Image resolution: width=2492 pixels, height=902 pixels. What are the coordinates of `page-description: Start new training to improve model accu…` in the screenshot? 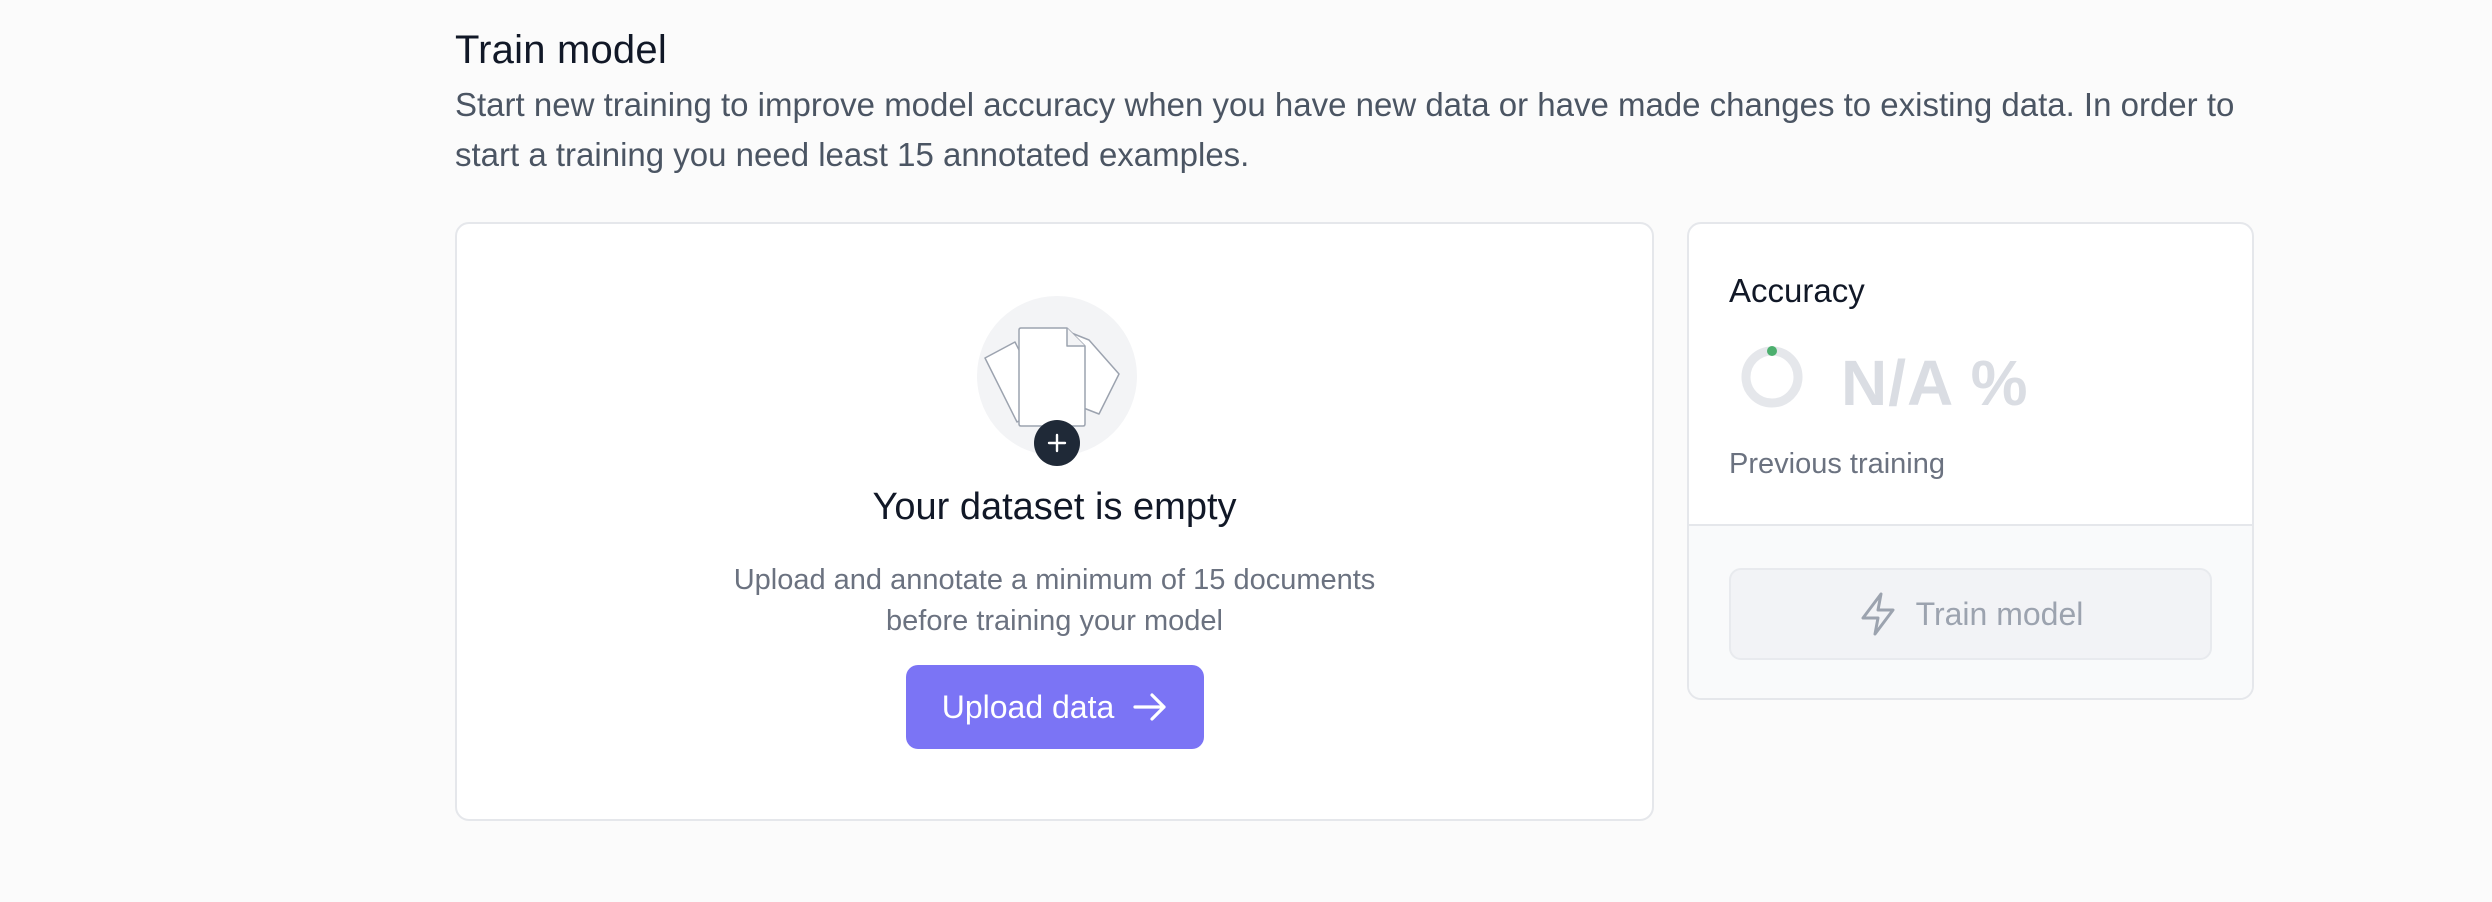 It's located at (1345, 129).